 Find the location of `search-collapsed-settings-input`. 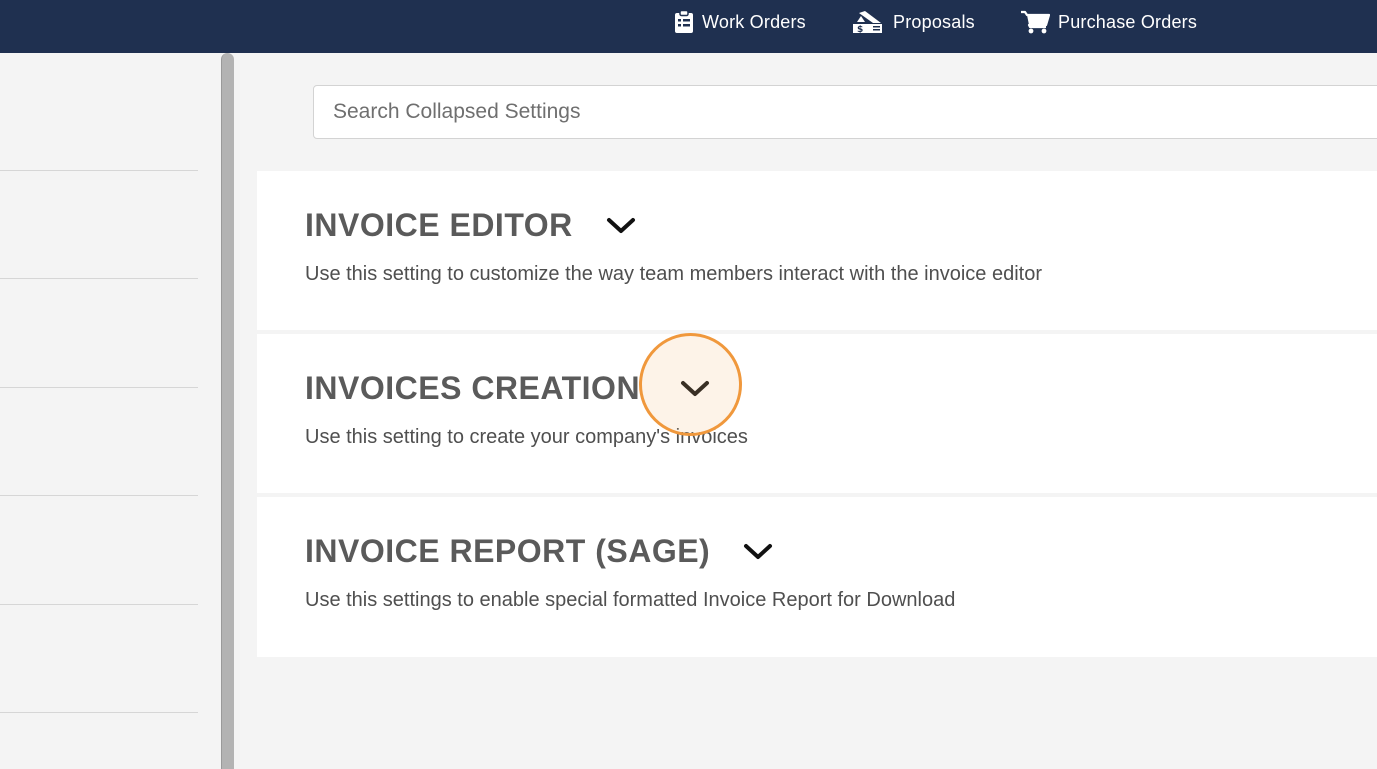

search-collapsed-settings-input is located at coordinates (845, 112).